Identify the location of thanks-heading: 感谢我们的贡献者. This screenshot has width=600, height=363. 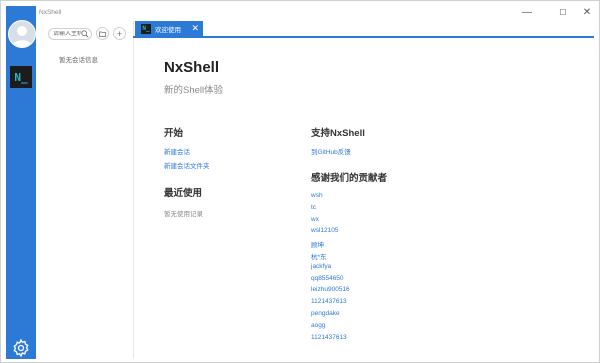
(349, 178).